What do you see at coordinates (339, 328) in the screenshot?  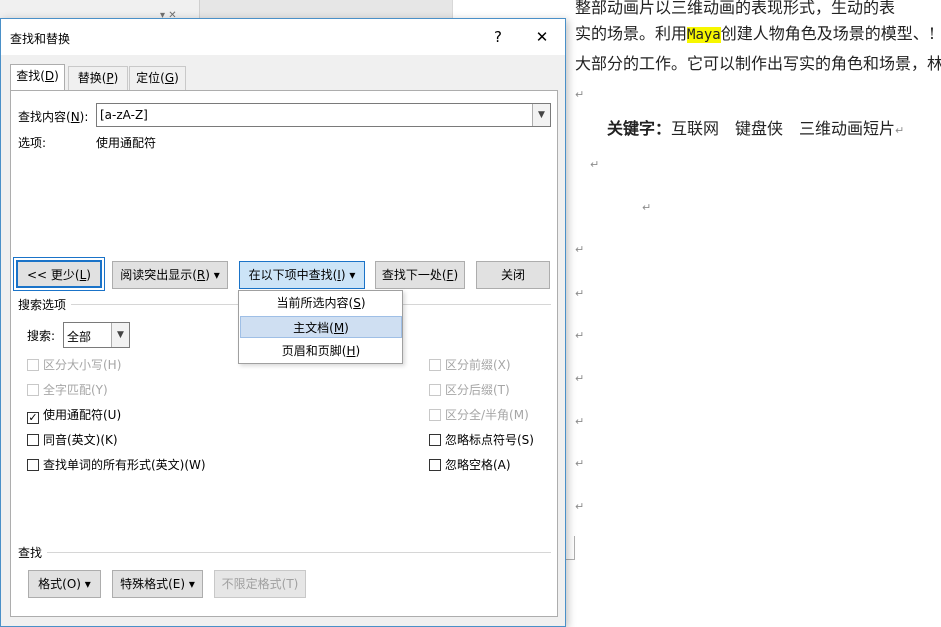 I see `menu-item-key: M` at bounding box center [339, 328].